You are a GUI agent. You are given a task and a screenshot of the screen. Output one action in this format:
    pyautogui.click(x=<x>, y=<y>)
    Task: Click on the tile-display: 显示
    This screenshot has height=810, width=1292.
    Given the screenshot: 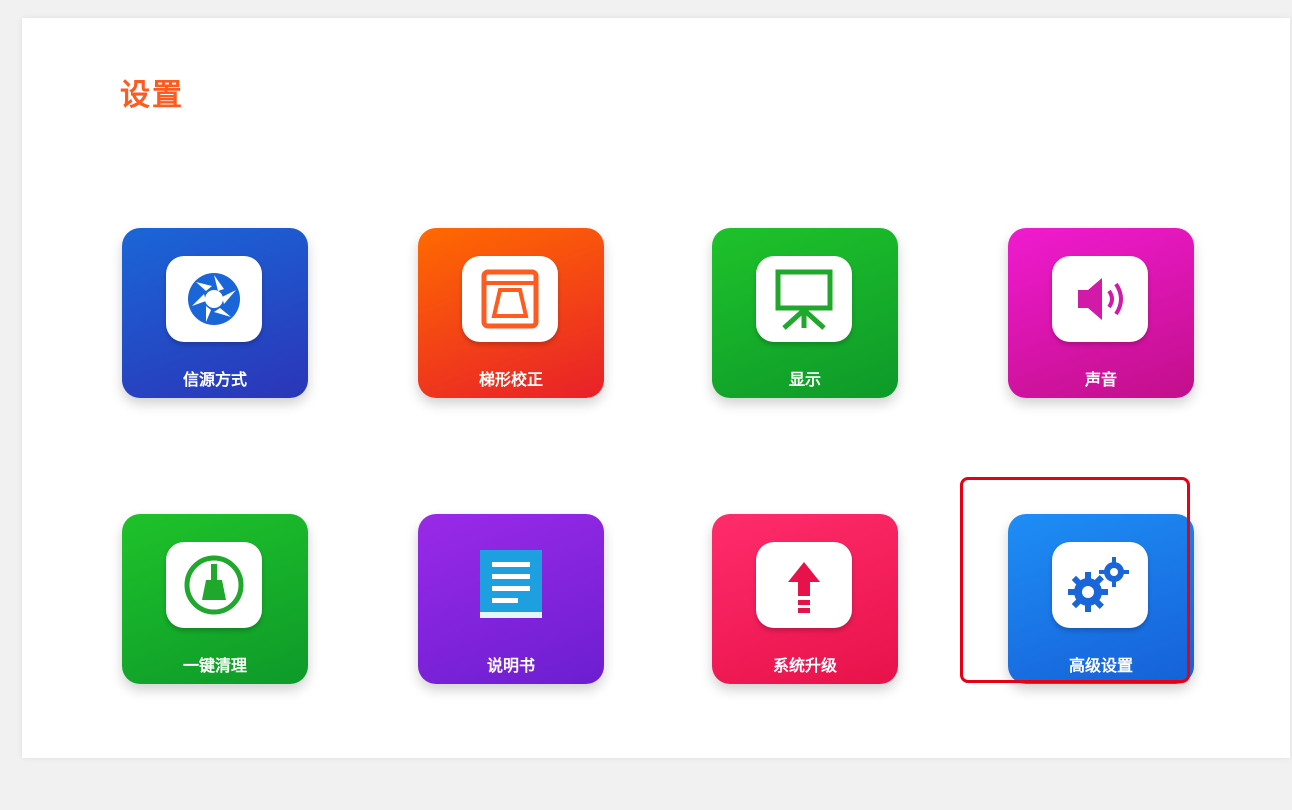 What is the action you would take?
    pyautogui.click(x=805, y=313)
    